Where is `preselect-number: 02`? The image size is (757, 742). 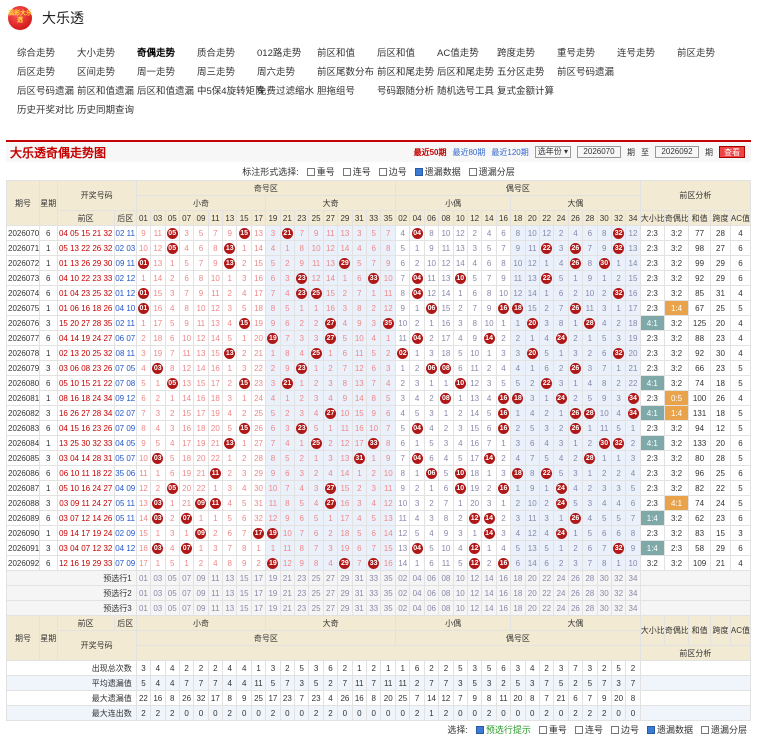 preselect-number: 02 is located at coordinates (403, 578).